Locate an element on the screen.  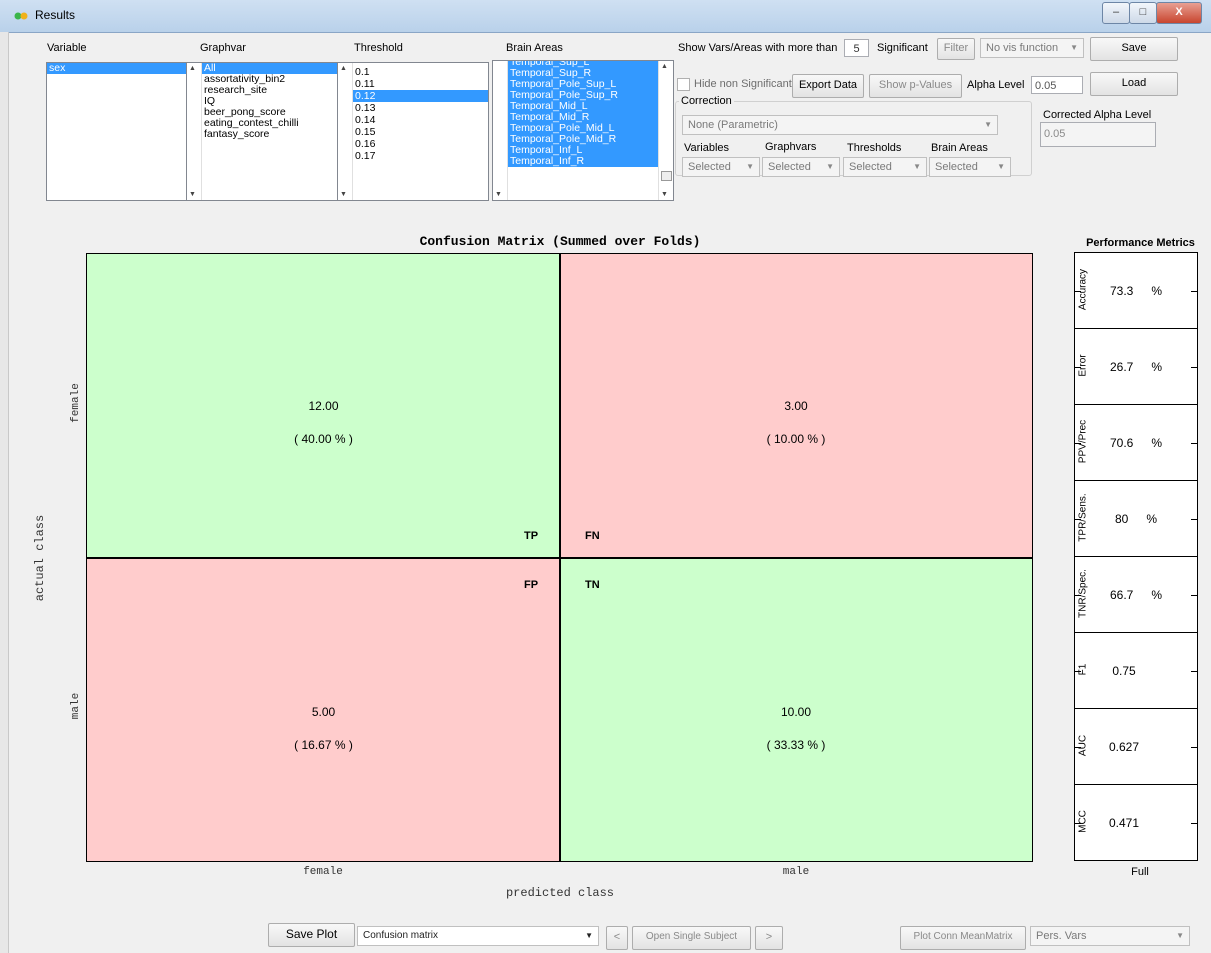
metric-number: 0.471 is located at coordinates (1124, 823).